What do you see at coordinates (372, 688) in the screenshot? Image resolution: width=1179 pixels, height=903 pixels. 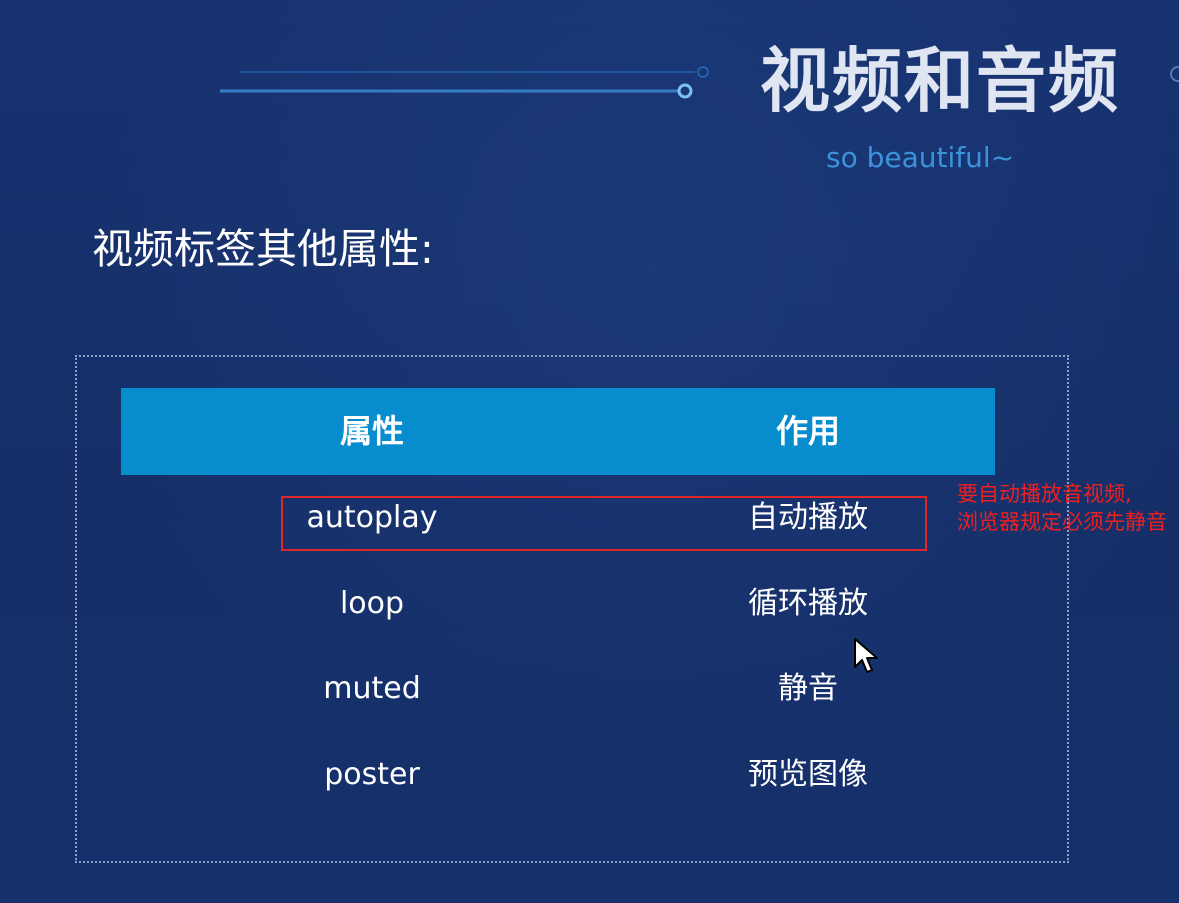 I see `table-cell-attribute: muted` at bounding box center [372, 688].